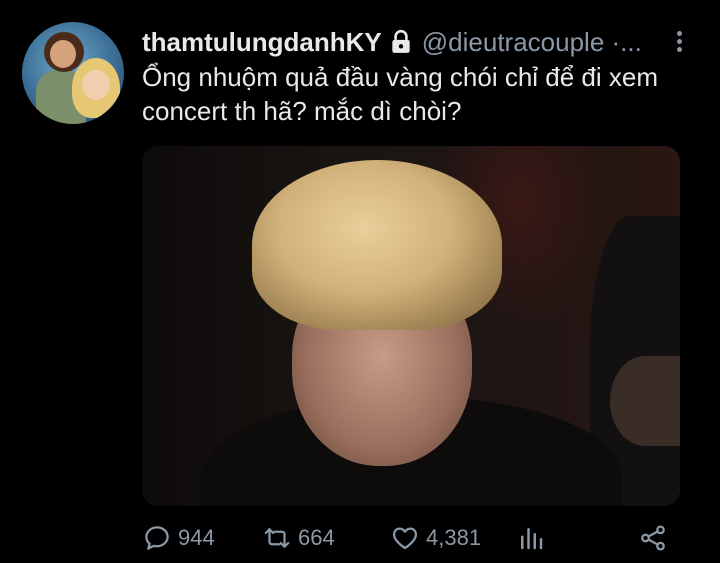 This screenshot has height=563, width=720. What do you see at coordinates (454, 537) in the screenshot?
I see `like-count: 4,381` at bounding box center [454, 537].